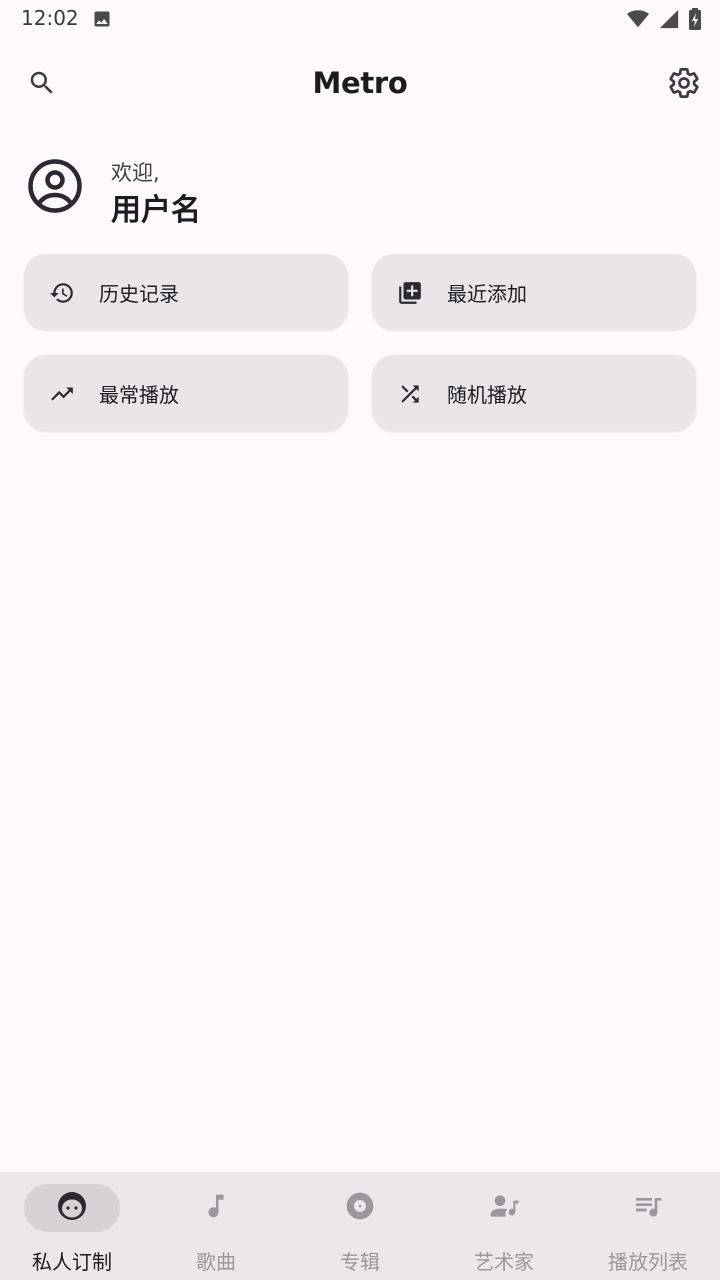 Image resolution: width=720 pixels, height=1280 pixels. Describe the element at coordinates (695, 21) in the screenshot. I see `battery-icon` at that location.